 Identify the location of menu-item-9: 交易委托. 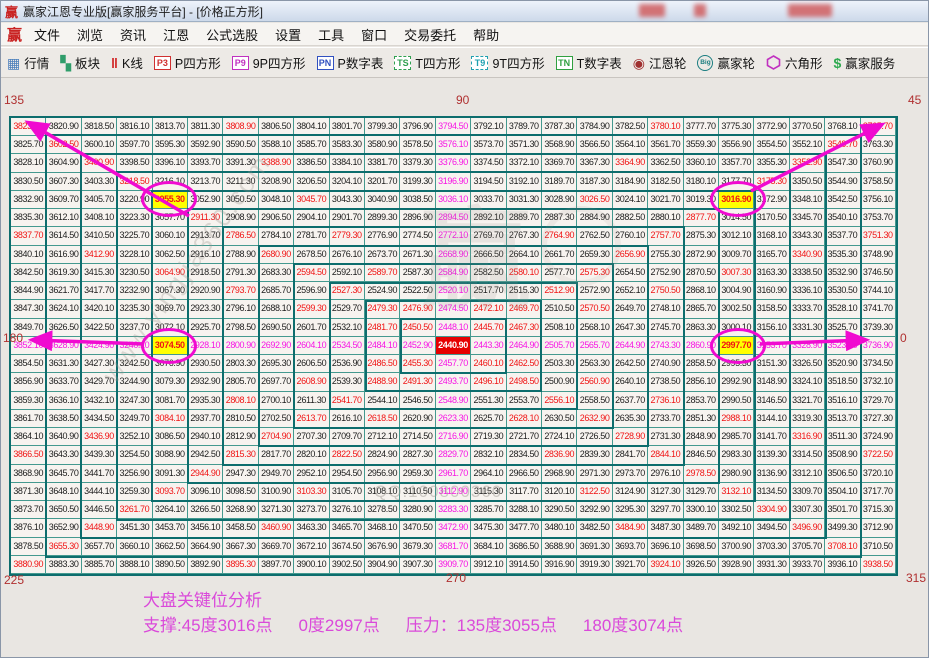
(430, 34).